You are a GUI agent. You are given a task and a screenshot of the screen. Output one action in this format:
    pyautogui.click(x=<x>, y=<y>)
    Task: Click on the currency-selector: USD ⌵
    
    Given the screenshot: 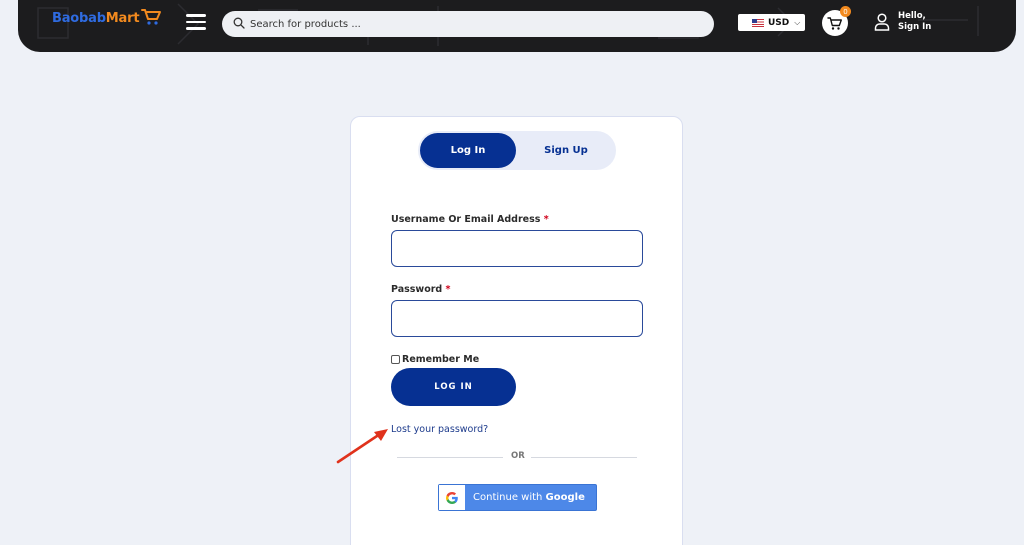 What is the action you would take?
    pyautogui.click(x=771, y=22)
    